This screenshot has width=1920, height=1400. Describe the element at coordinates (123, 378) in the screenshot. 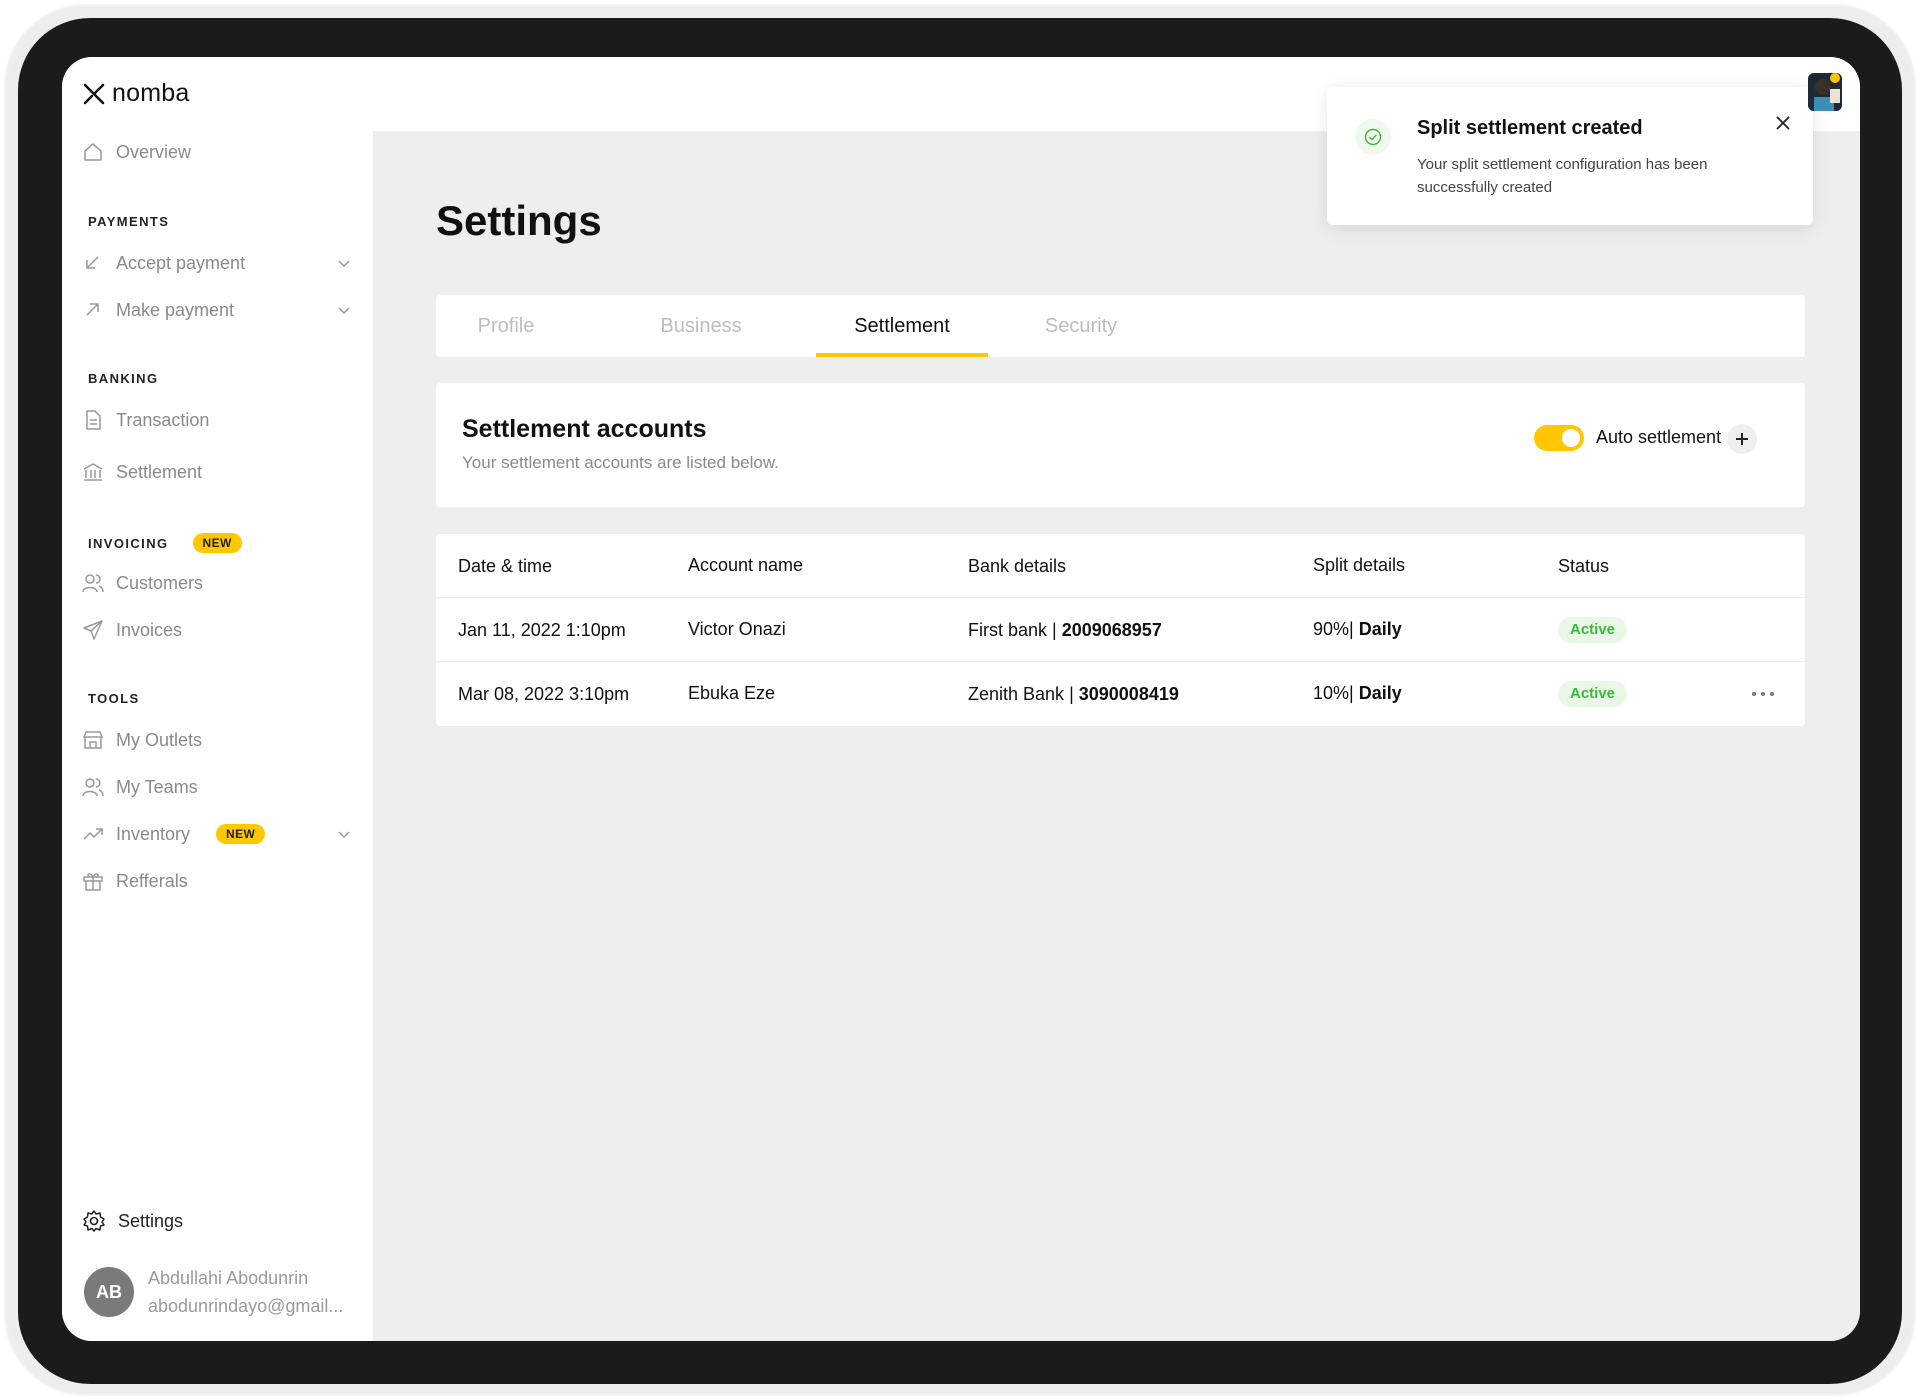

I see `section-label-banking: BANKING` at that location.